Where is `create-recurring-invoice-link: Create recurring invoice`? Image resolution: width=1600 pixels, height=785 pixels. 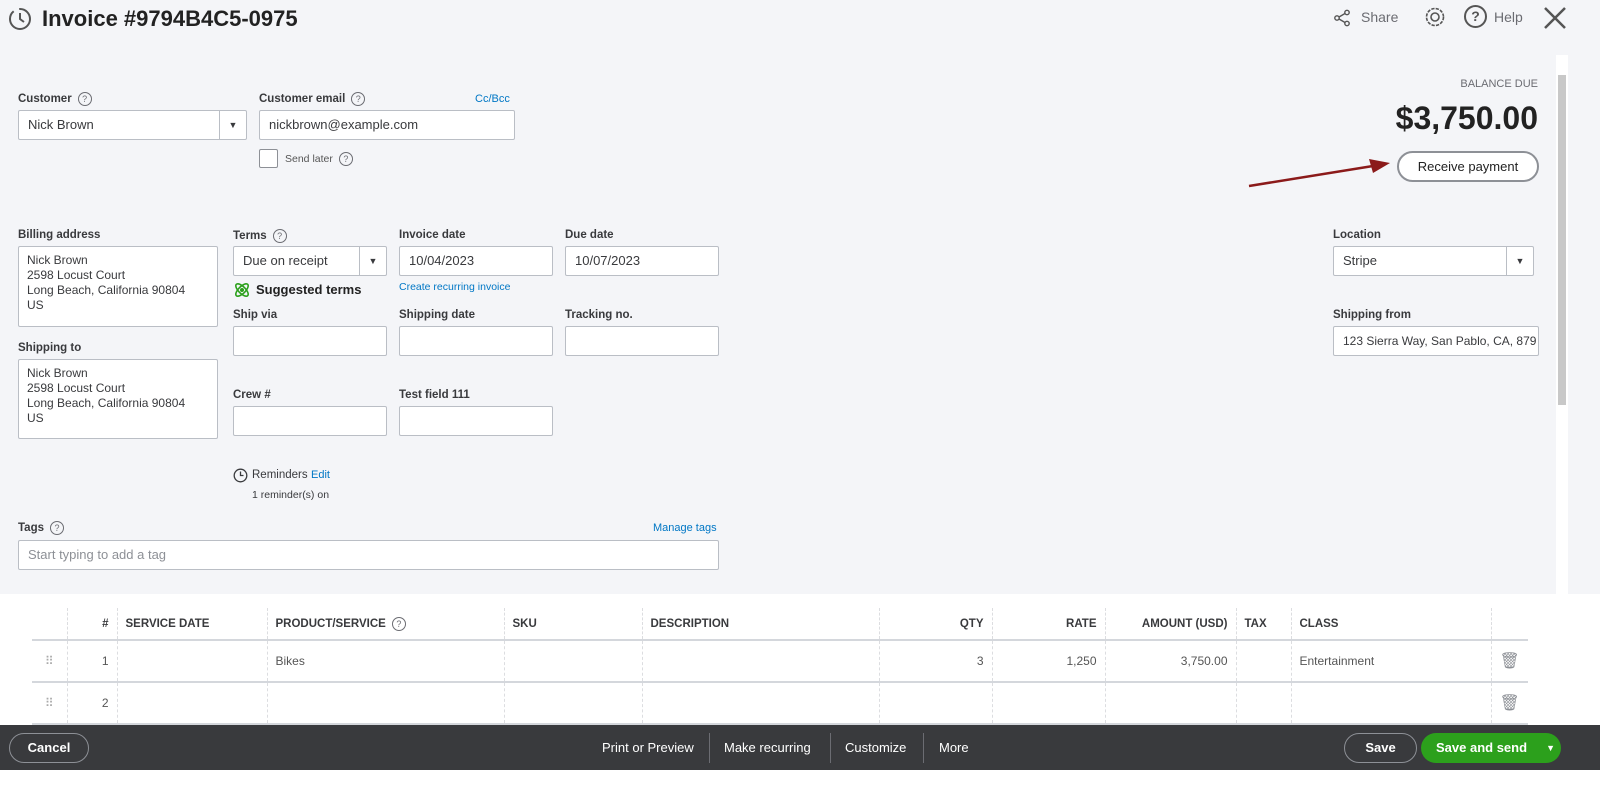 create-recurring-invoice-link: Create recurring invoice is located at coordinates (454, 287).